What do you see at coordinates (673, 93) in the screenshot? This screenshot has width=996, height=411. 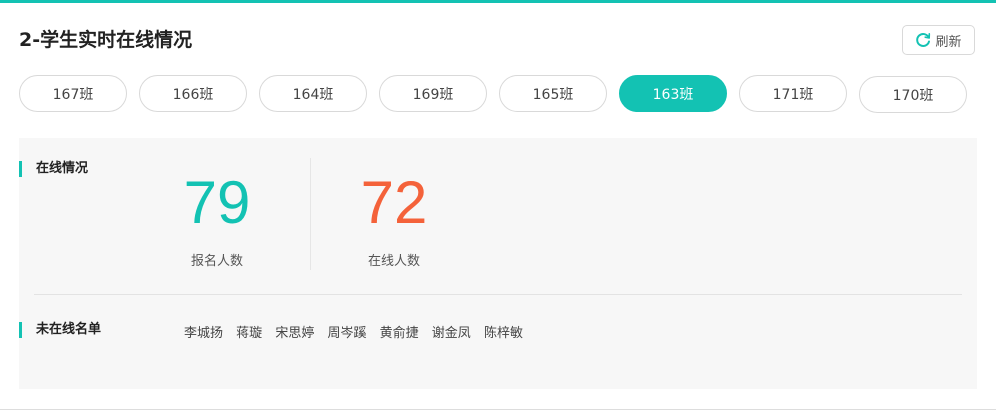 I see `tab-class-163: 163班` at bounding box center [673, 93].